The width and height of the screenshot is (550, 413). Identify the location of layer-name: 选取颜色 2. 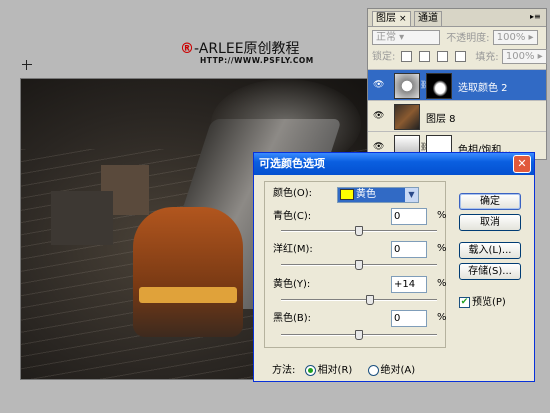
(483, 88).